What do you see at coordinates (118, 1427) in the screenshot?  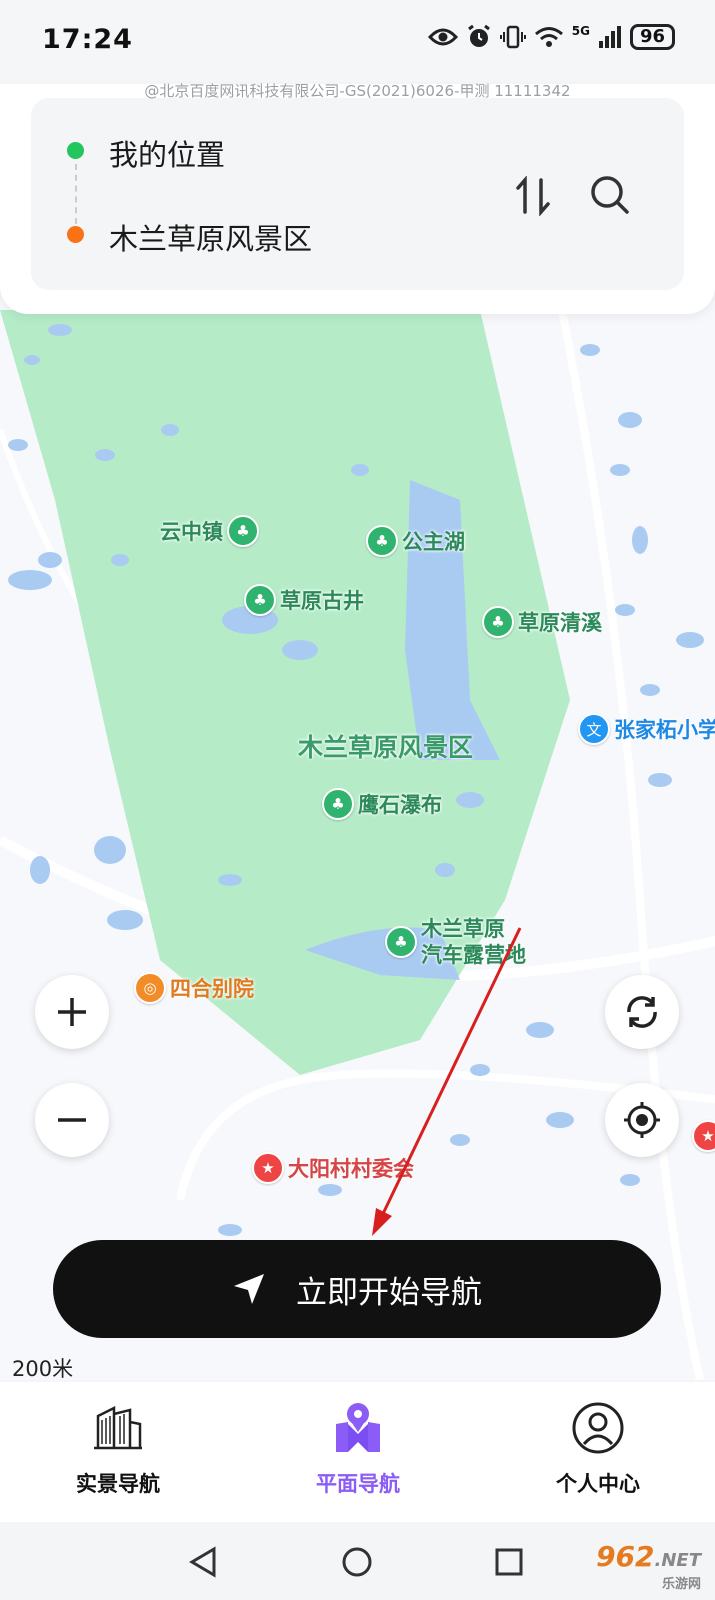 I see `building-icon` at bounding box center [118, 1427].